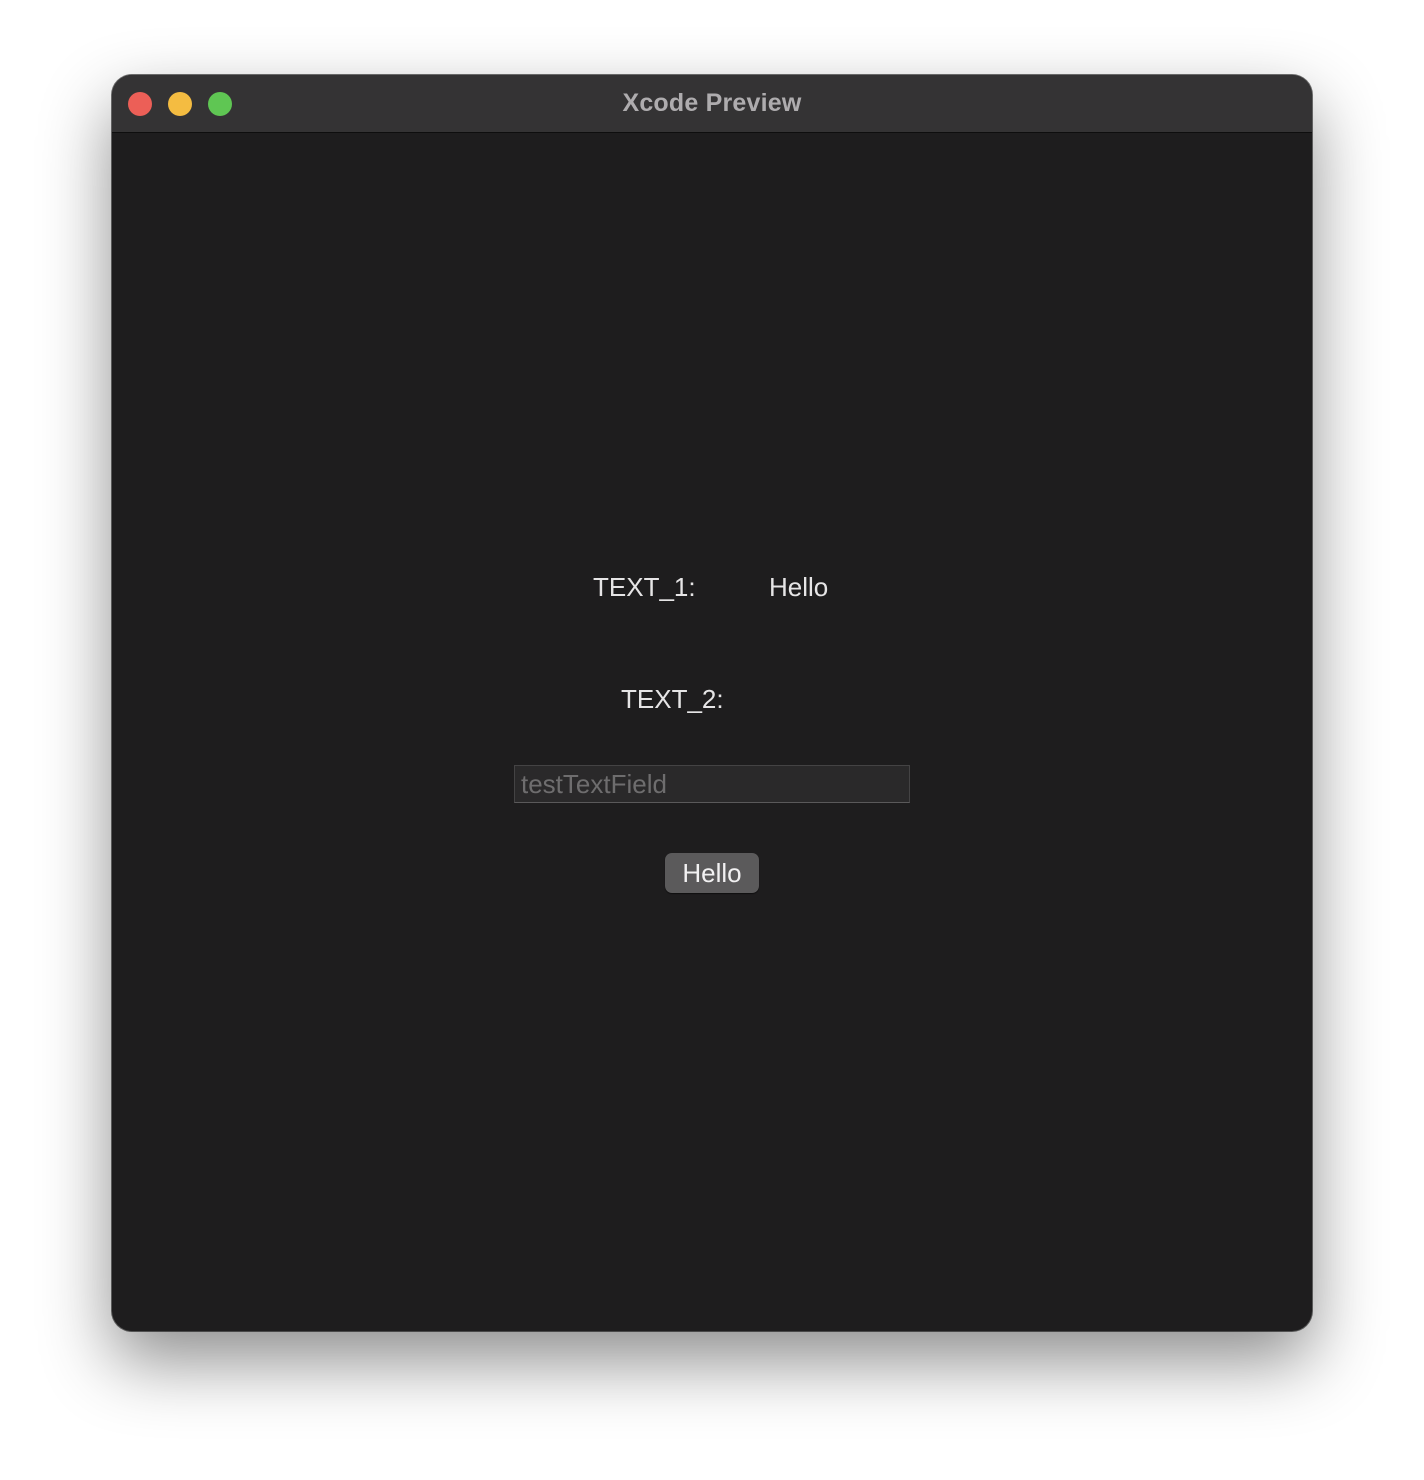 The image size is (1424, 1480). What do you see at coordinates (712, 784) in the screenshot?
I see `test-text-field` at bounding box center [712, 784].